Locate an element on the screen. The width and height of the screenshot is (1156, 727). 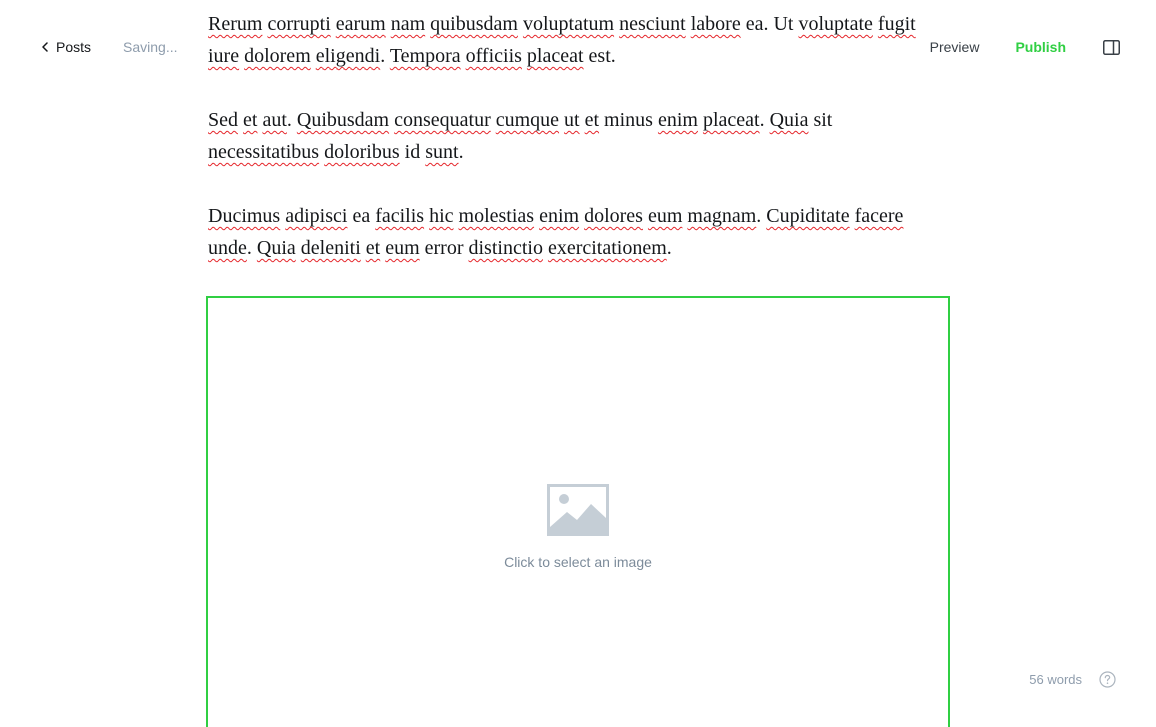
misspelled-word: necessitatibus is located at coordinates (264, 152).